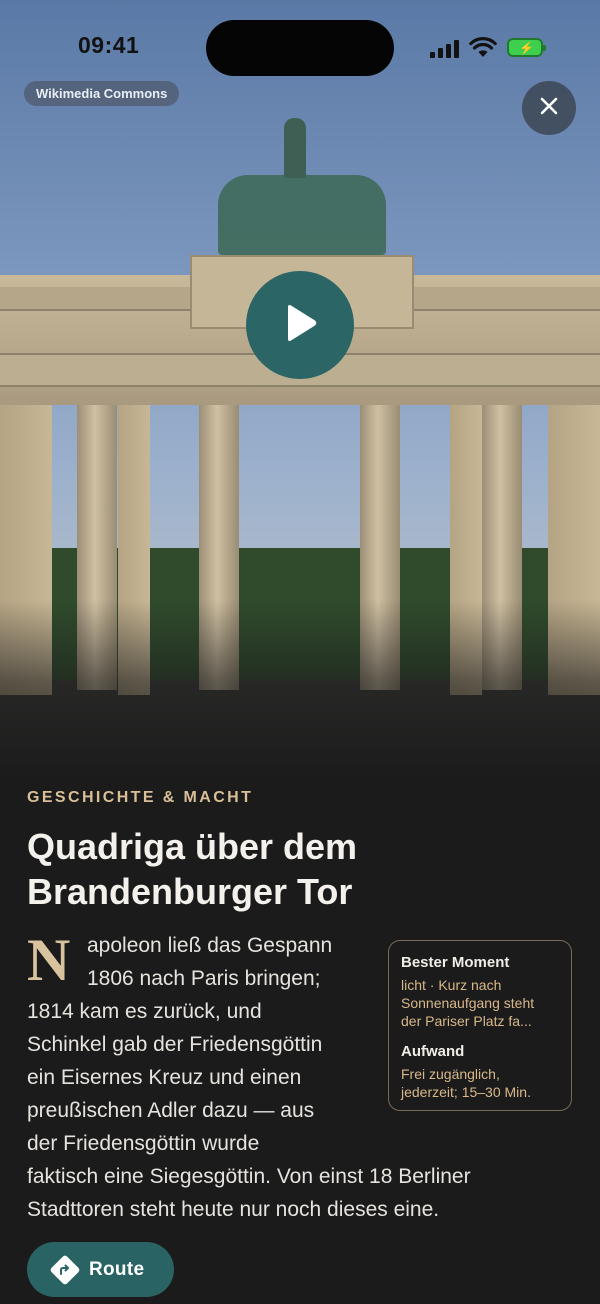 Image resolution: width=600 pixels, height=1304 pixels. Describe the element at coordinates (143, 1143) in the screenshot. I see `body-line: der Friedensgöttin wurde` at that location.